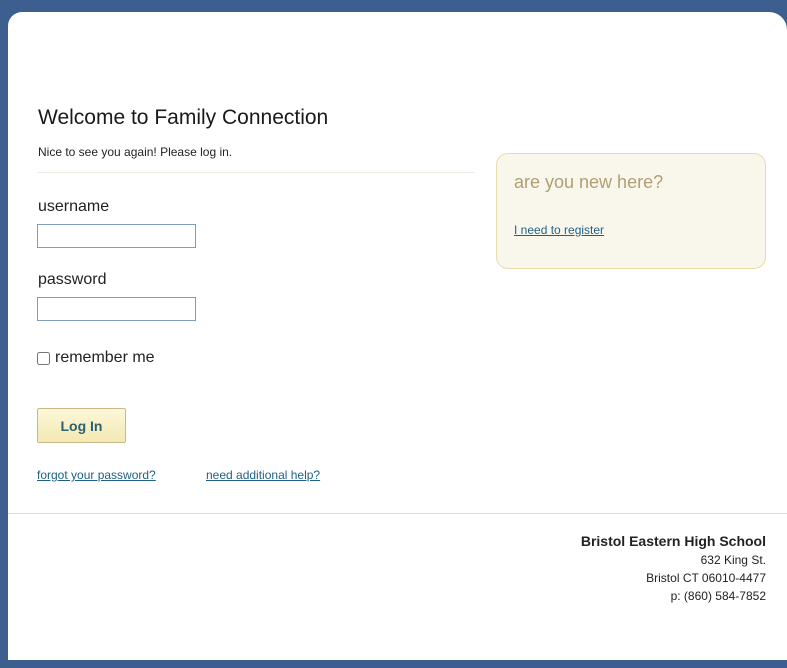 The height and width of the screenshot is (668, 787). What do you see at coordinates (589, 182) in the screenshot?
I see `new-user-heading: are you new here?` at bounding box center [589, 182].